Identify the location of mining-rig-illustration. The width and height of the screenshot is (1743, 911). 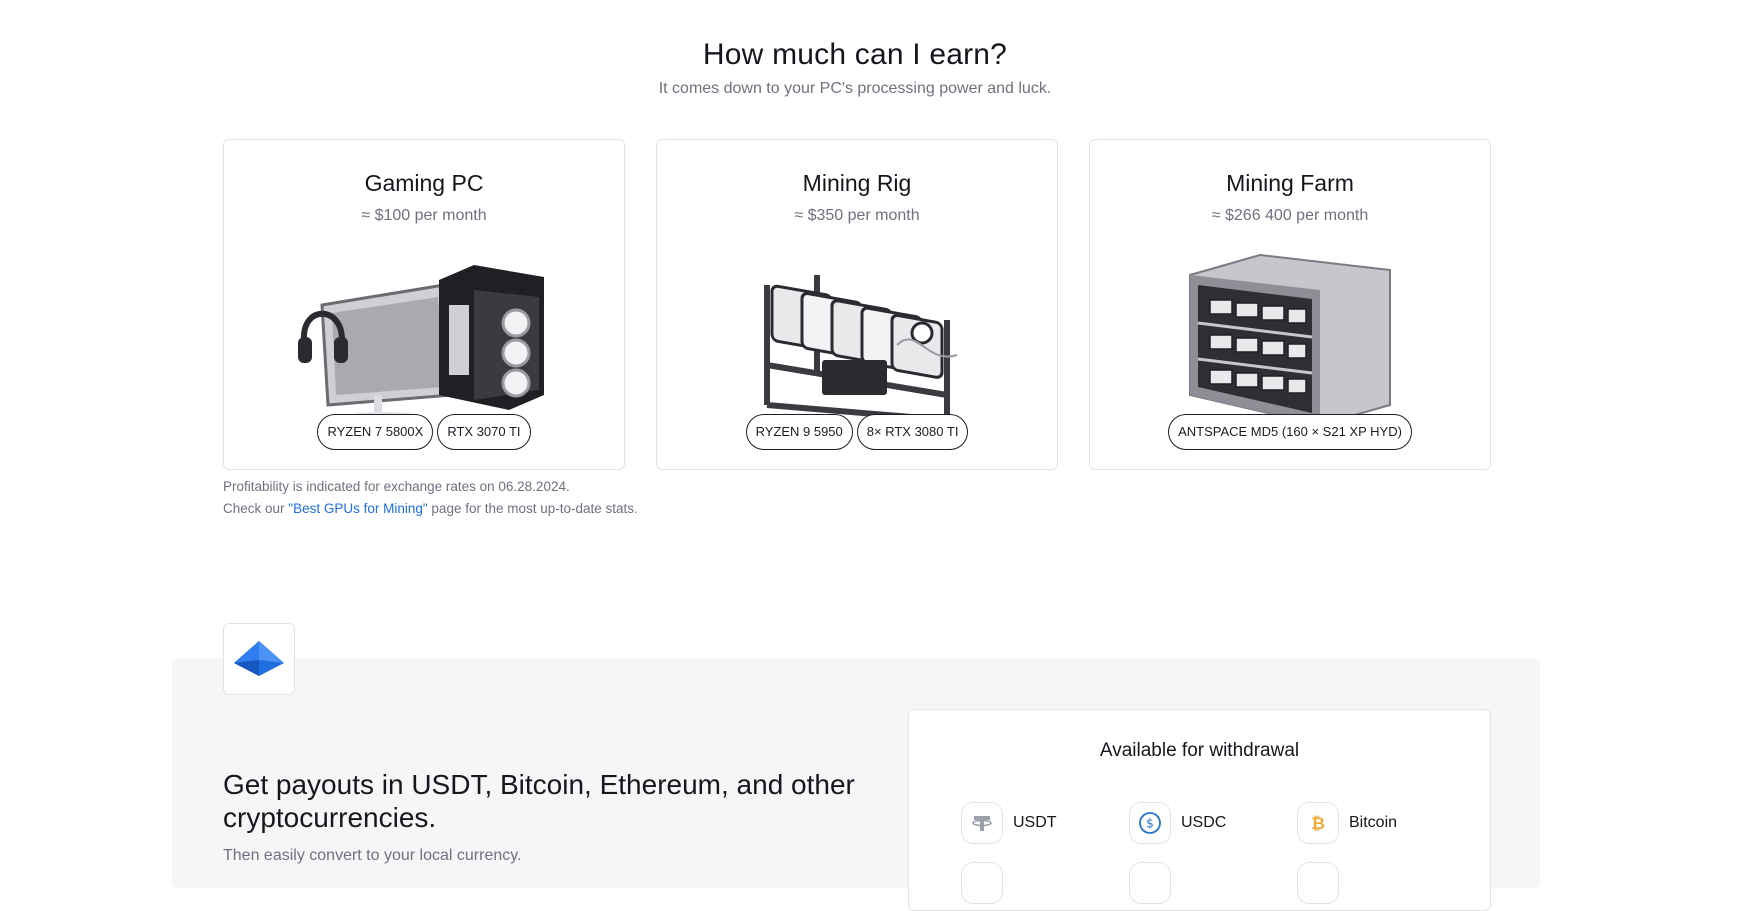
(861, 349).